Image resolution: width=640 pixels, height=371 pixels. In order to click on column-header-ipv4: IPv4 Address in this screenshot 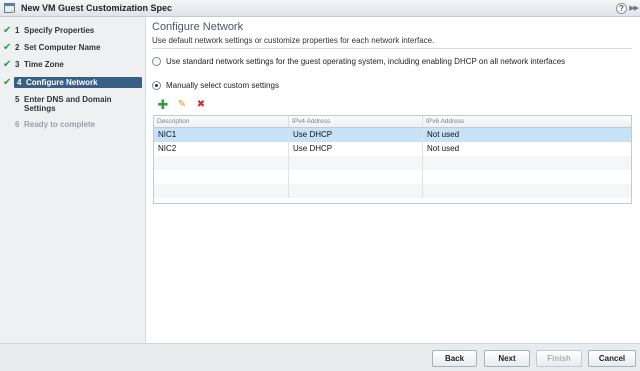, I will do `click(356, 121)`.